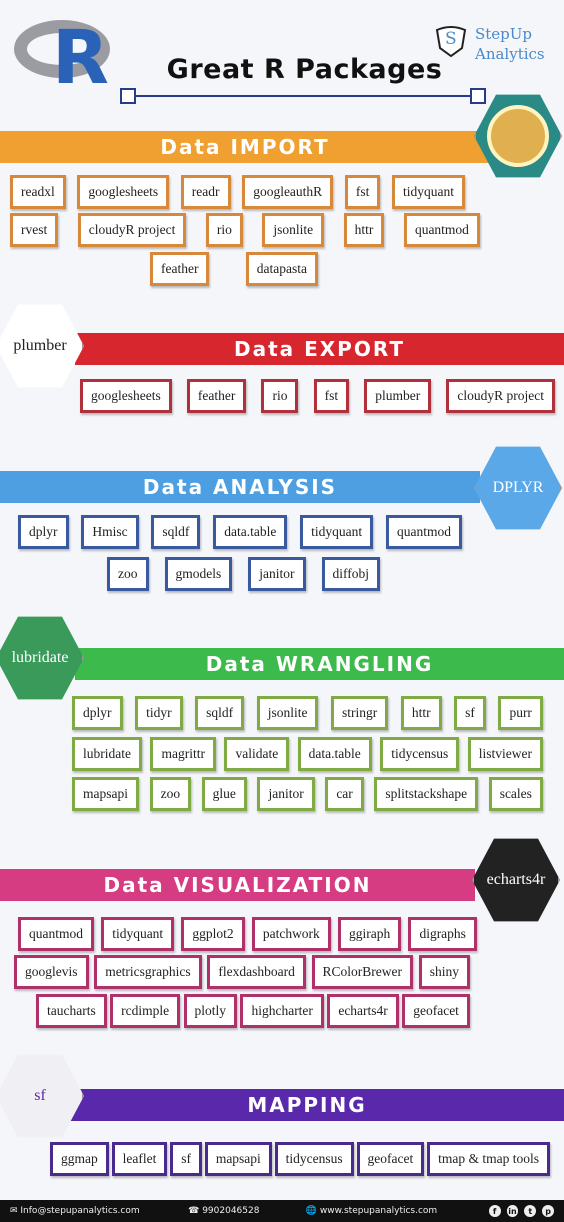 The height and width of the screenshot is (1222, 564). What do you see at coordinates (291, 934) in the screenshot?
I see `package-chip: patchwork` at bounding box center [291, 934].